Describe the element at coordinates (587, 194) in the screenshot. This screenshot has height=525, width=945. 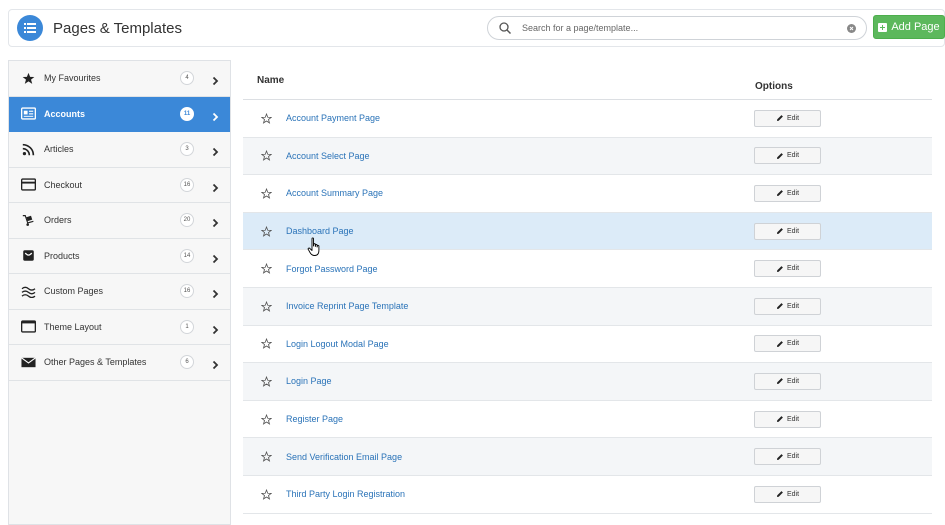
I see `table-row: Account Summary Page Edit` at that location.